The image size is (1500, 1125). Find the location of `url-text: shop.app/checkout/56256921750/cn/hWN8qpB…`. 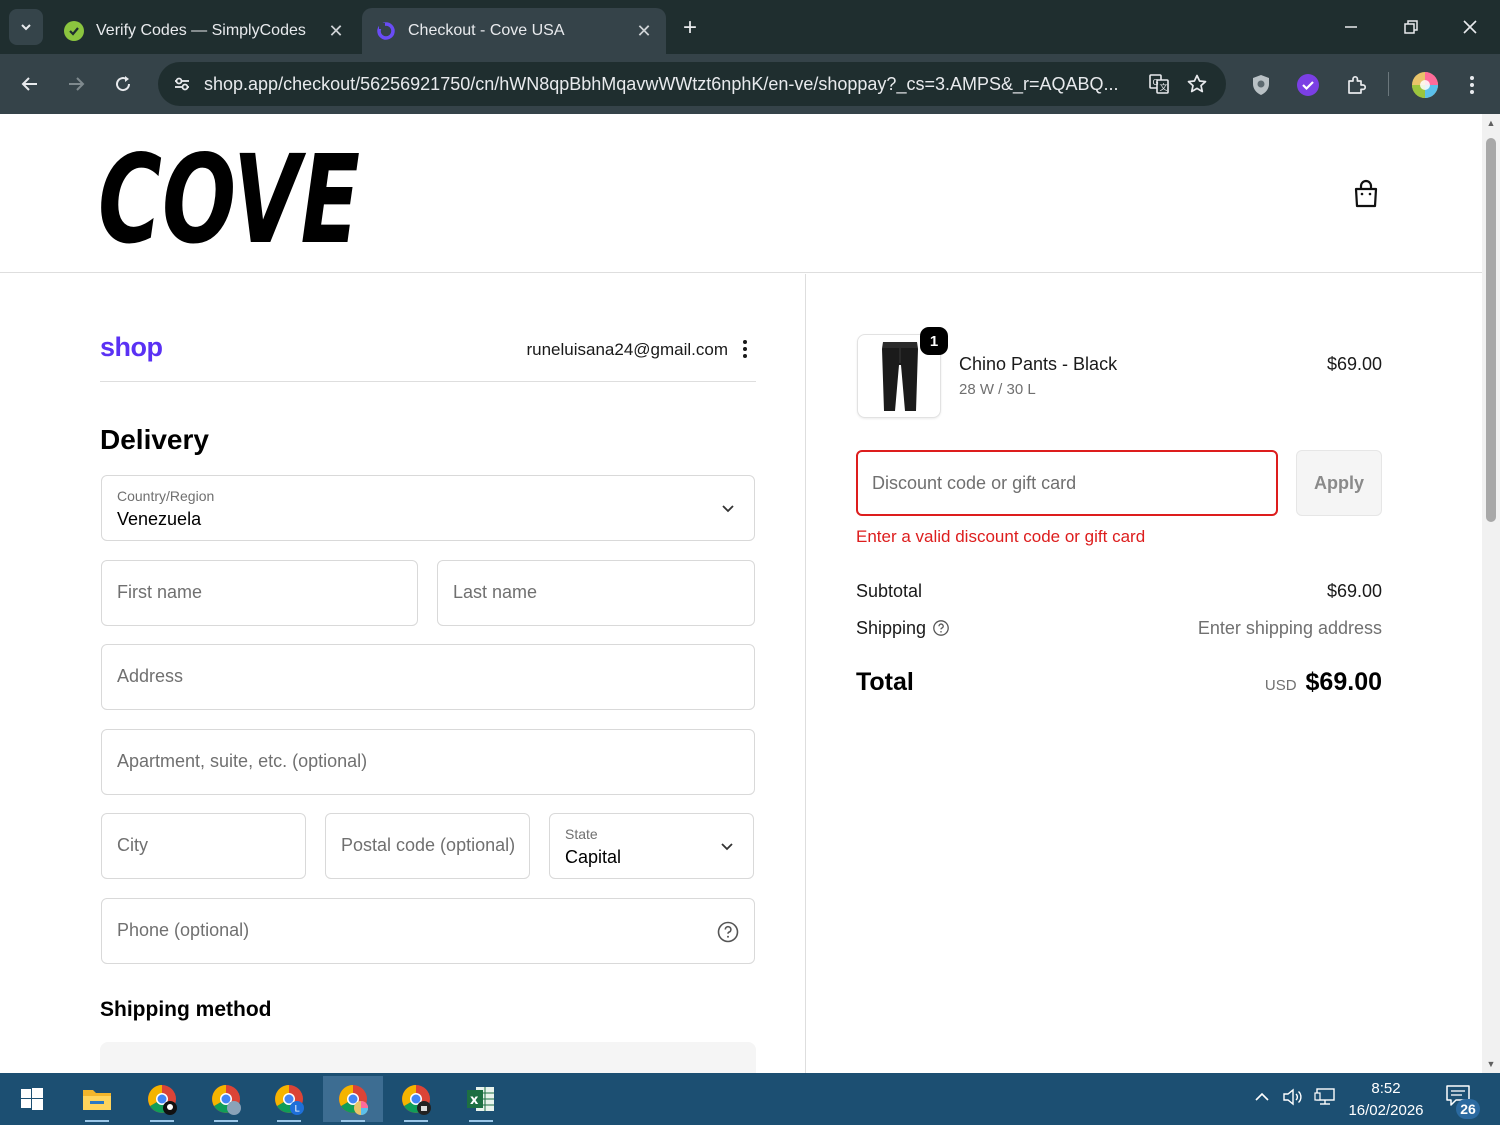

url-text: shop.app/checkout/56256921750/cn/hWN8qpB… is located at coordinates (671, 84).